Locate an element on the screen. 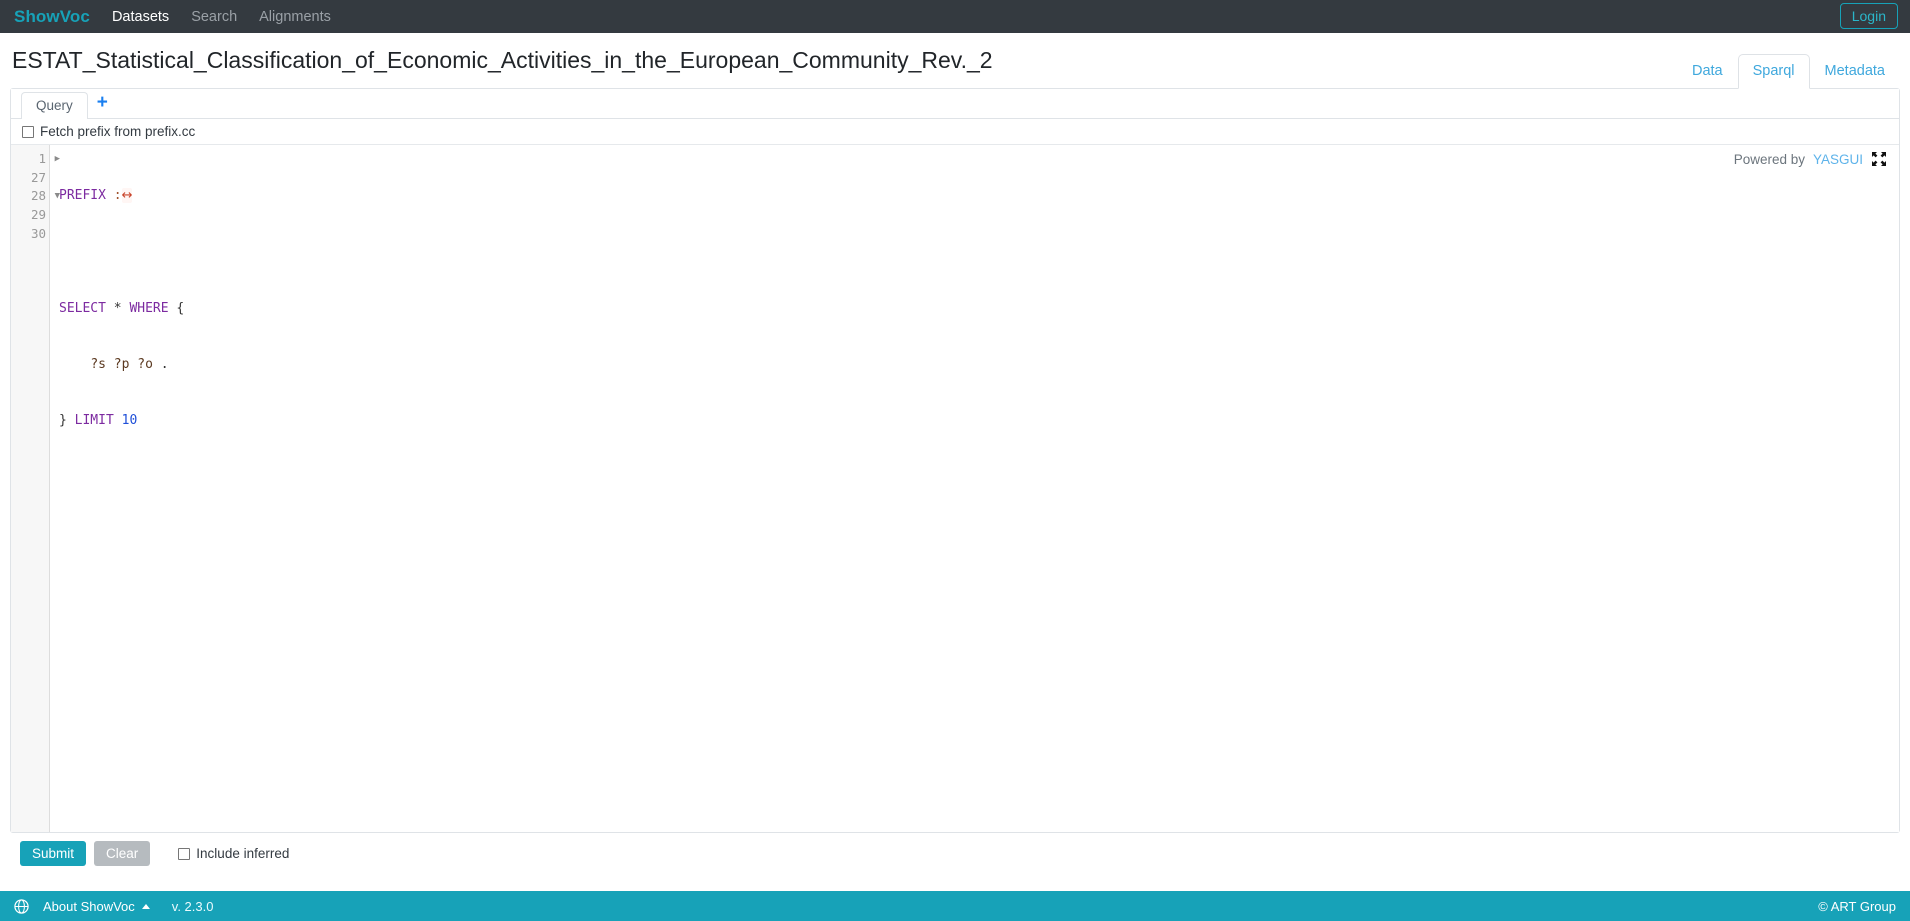 This screenshot has width=1910, height=921. include-inferred-checkbox is located at coordinates (184, 853).